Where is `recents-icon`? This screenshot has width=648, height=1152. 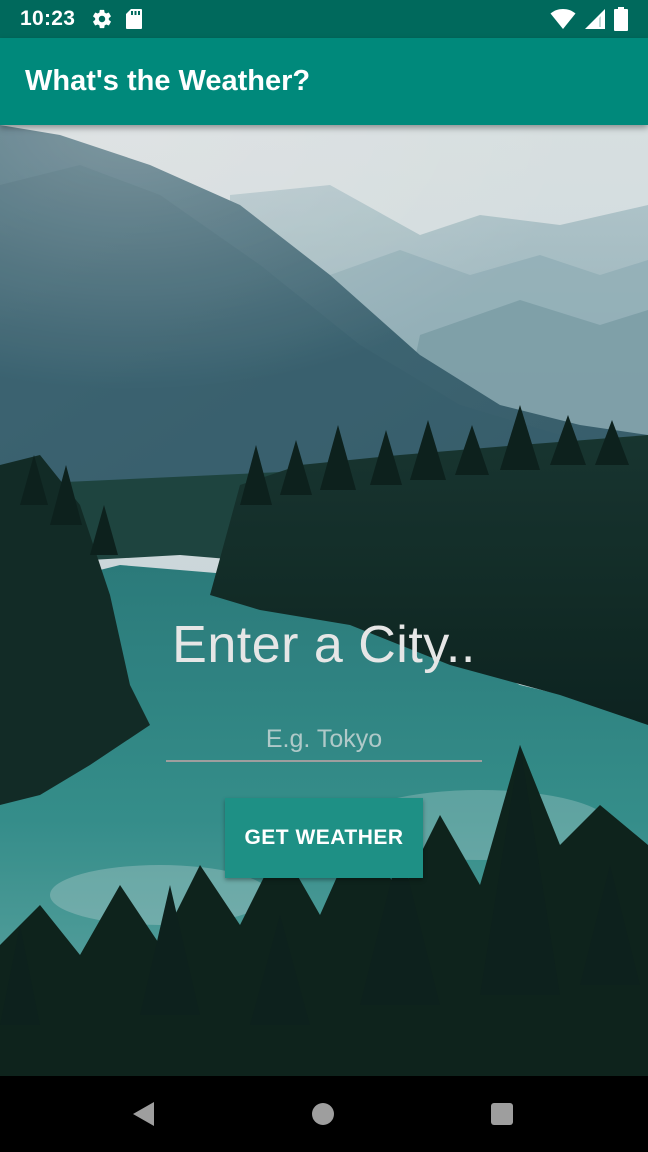
recents-icon is located at coordinates (502, 1114).